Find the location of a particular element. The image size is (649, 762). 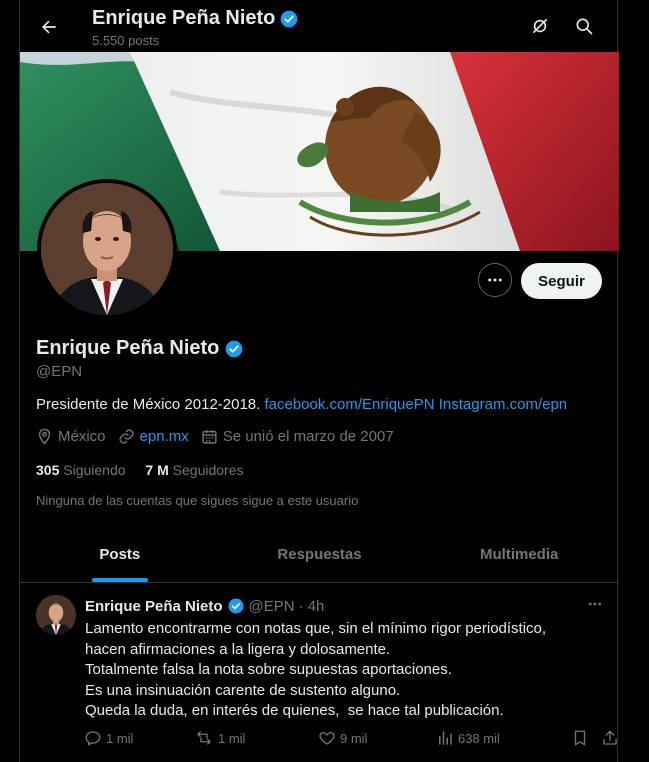

follow-button: Seguir is located at coordinates (561, 281).